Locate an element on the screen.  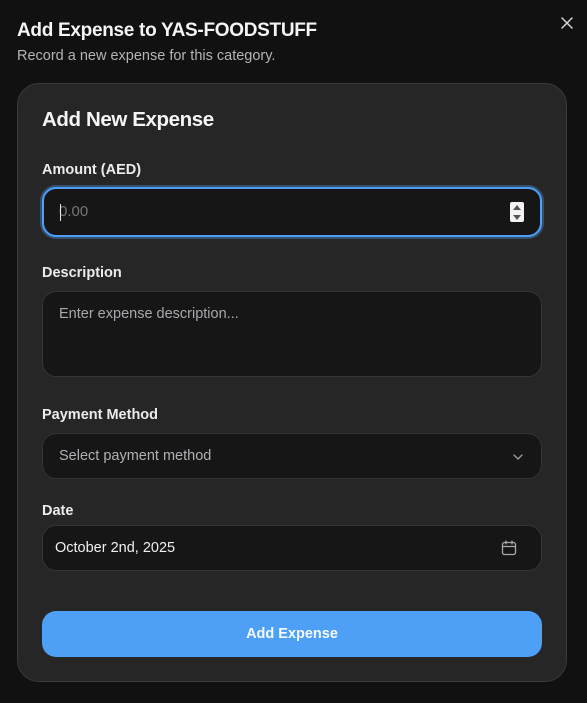
description-input is located at coordinates (293, 336).